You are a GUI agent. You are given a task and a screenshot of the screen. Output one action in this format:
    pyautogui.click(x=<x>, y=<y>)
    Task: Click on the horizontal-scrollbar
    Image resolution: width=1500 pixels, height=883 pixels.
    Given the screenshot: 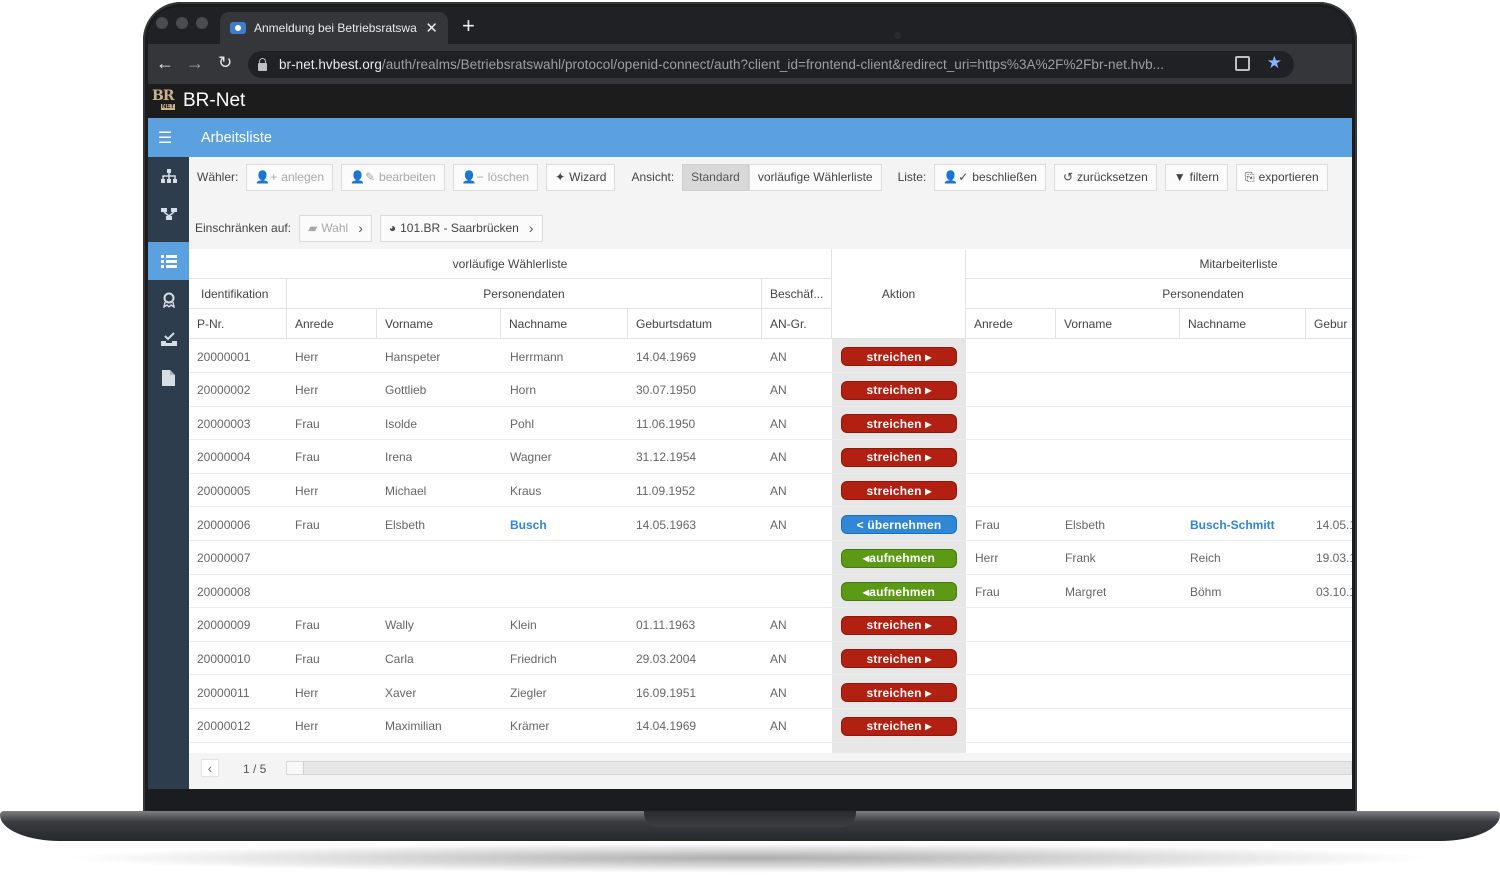 What is the action you would take?
    pyautogui.click(x=819, y=768)
    